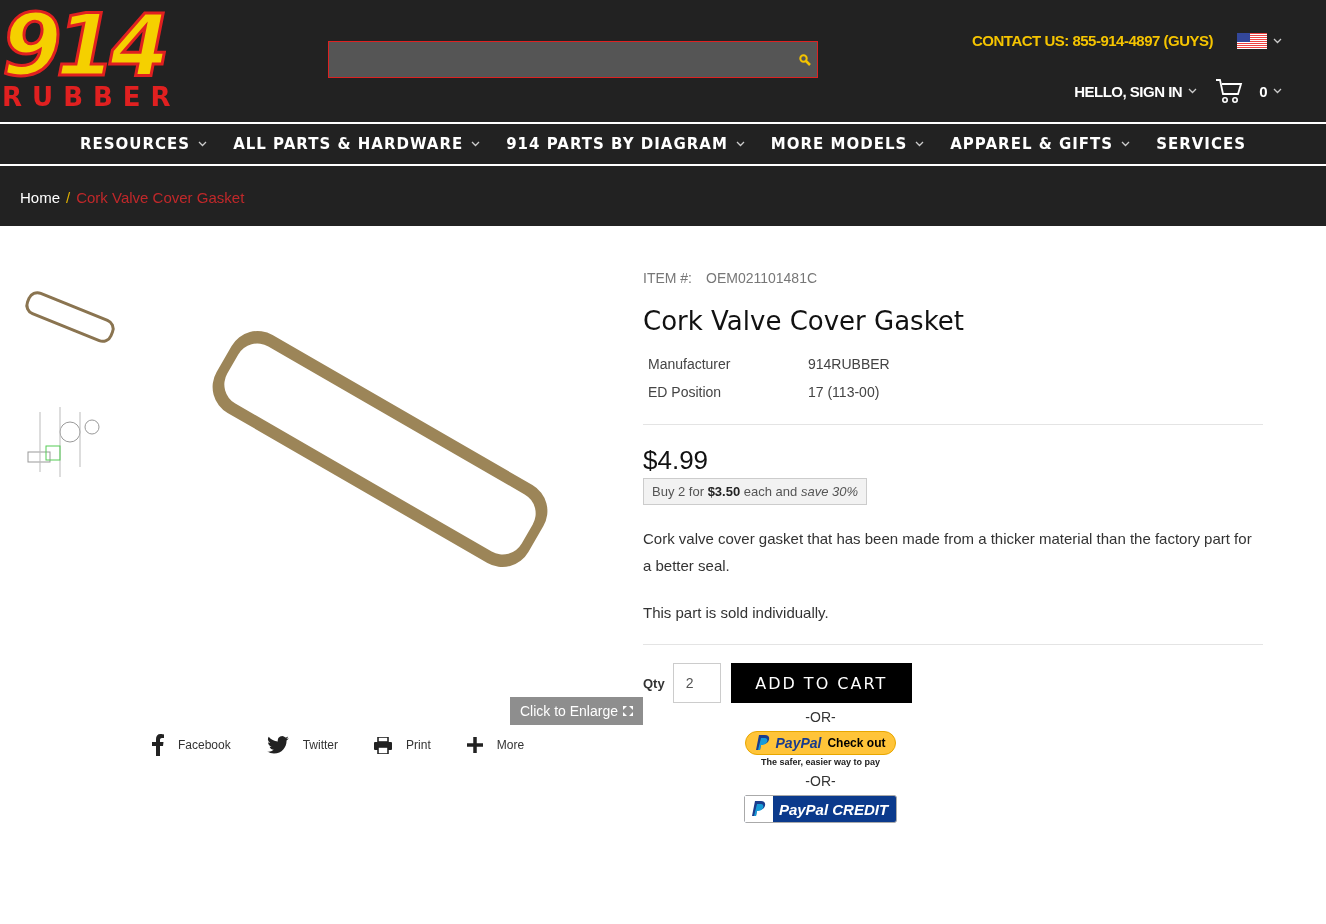  Describe the element at coordinates (144, 144) in the screenshot. I see `nav-menu-item: RESOURCES` at that location.